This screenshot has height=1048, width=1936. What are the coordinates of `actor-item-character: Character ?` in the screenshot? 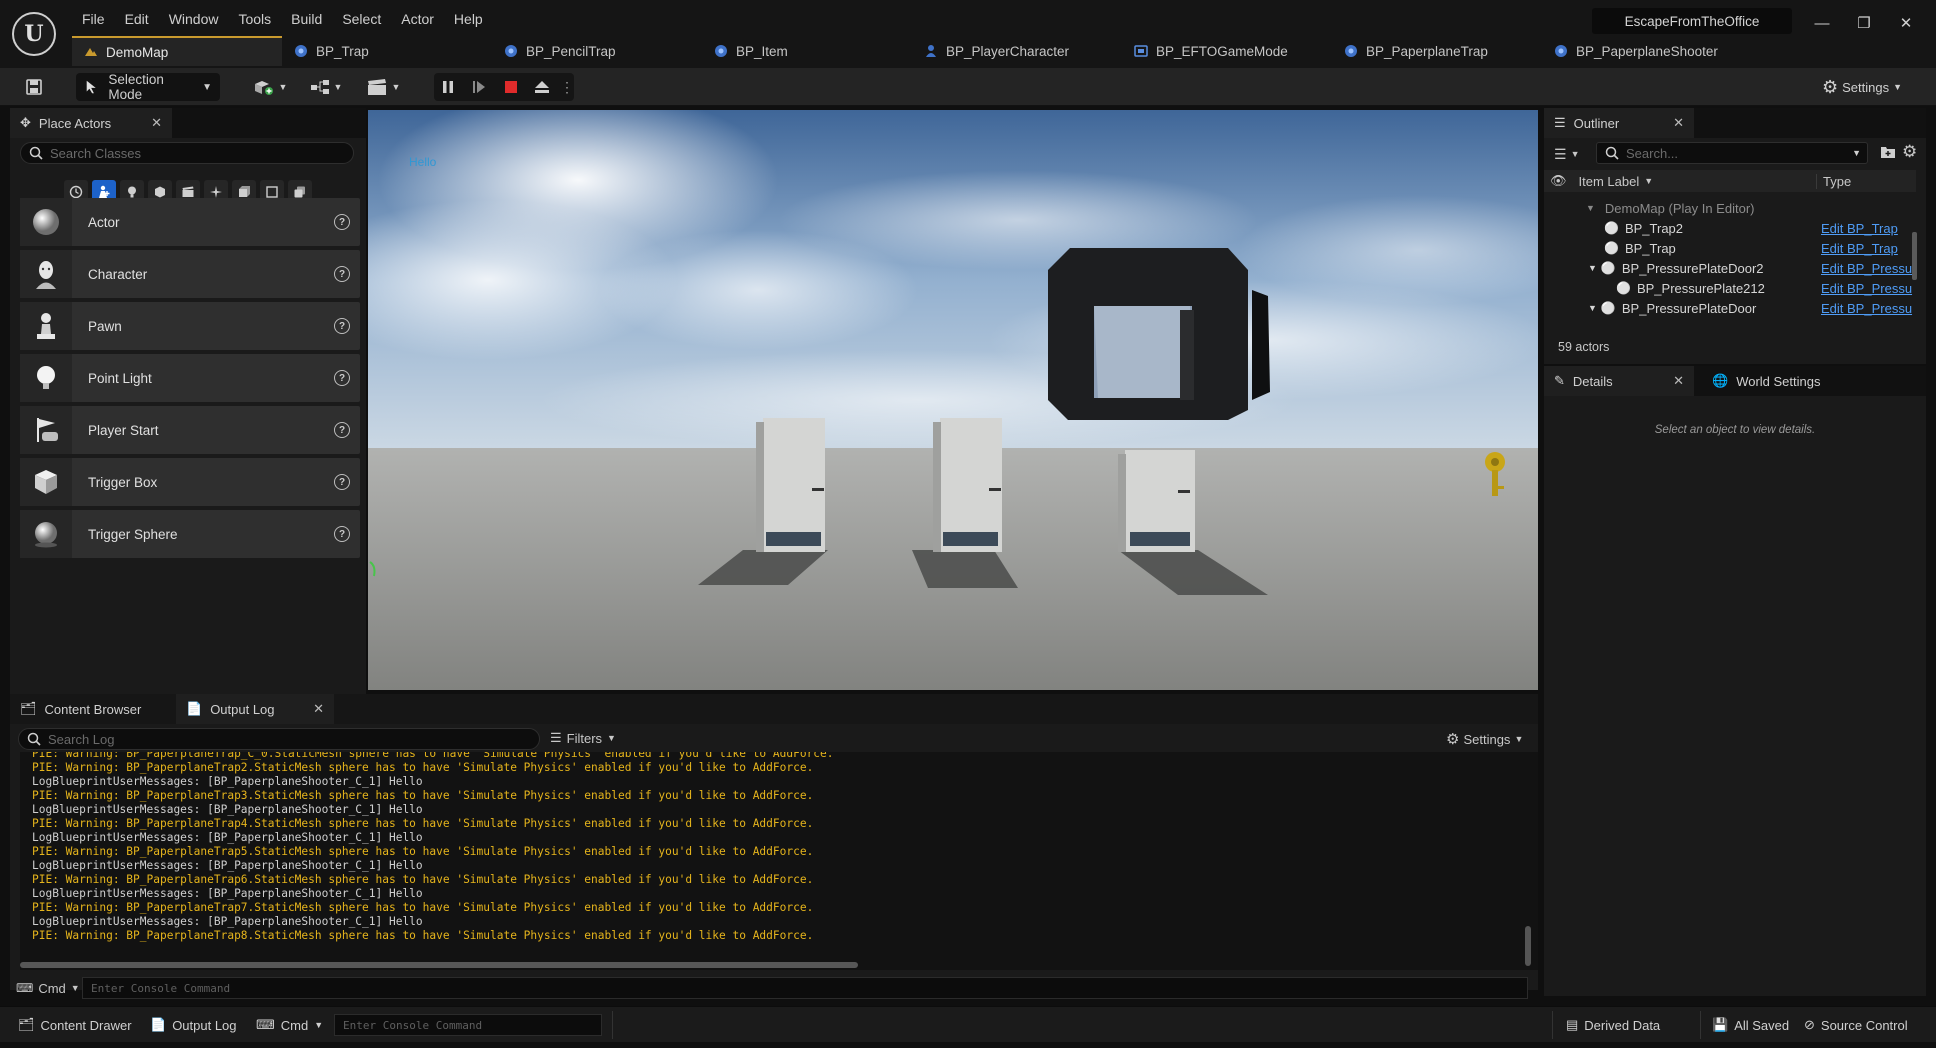 It's located at (190, 274).